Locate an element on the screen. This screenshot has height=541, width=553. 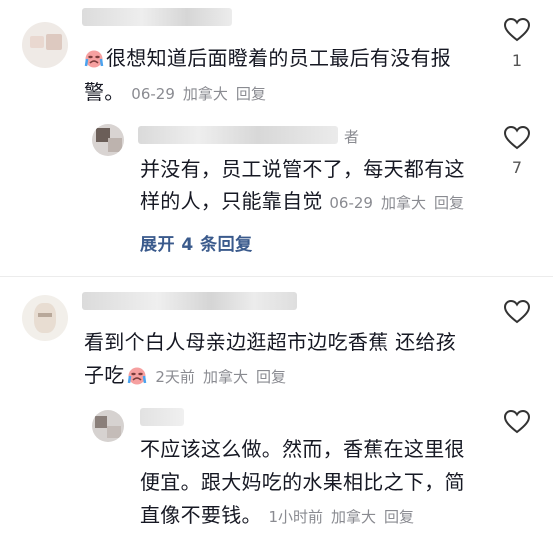
comment-meta: 06-29 加拿大 回复 is located at coordinates (202, 94).